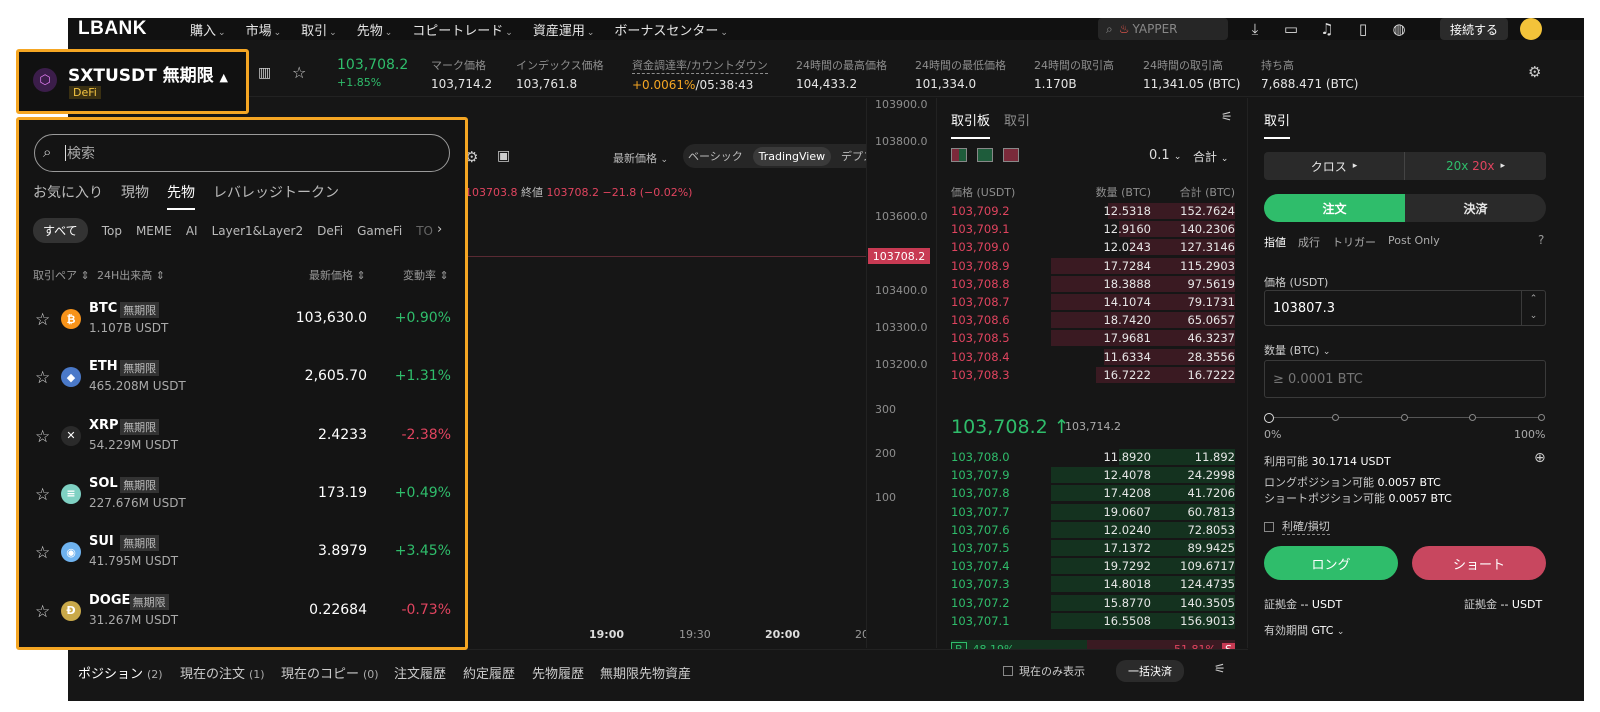 The image size is (1600, 712). I want to click on asks-row: 103,708.6 18.7420 65.0657, so click(1093, 320).